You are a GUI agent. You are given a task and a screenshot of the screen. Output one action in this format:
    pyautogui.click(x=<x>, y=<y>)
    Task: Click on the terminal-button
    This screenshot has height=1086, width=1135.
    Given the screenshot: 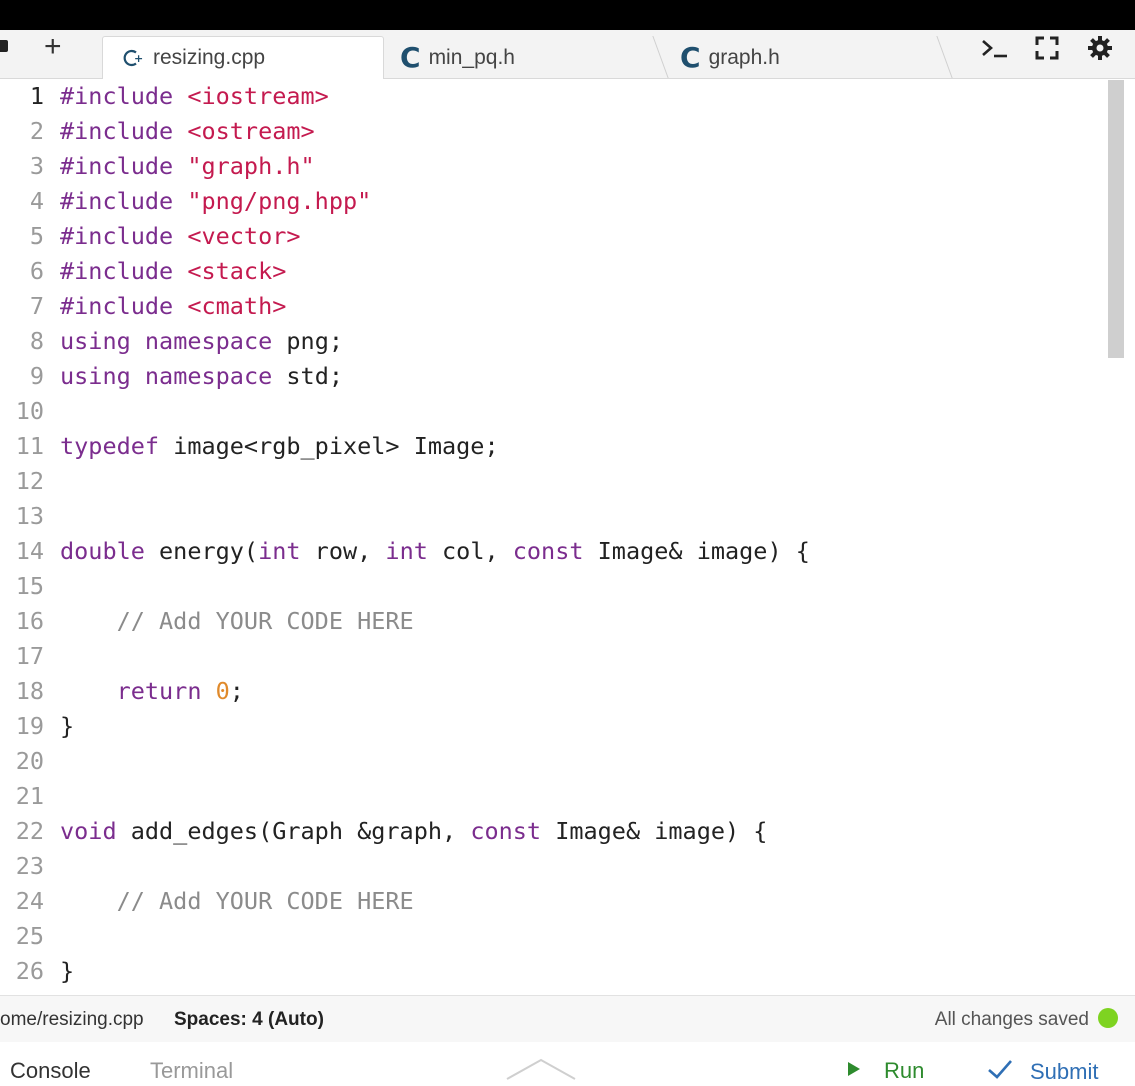 What is the action you would take?
    pyautogui.click(x=995, y=50)
    